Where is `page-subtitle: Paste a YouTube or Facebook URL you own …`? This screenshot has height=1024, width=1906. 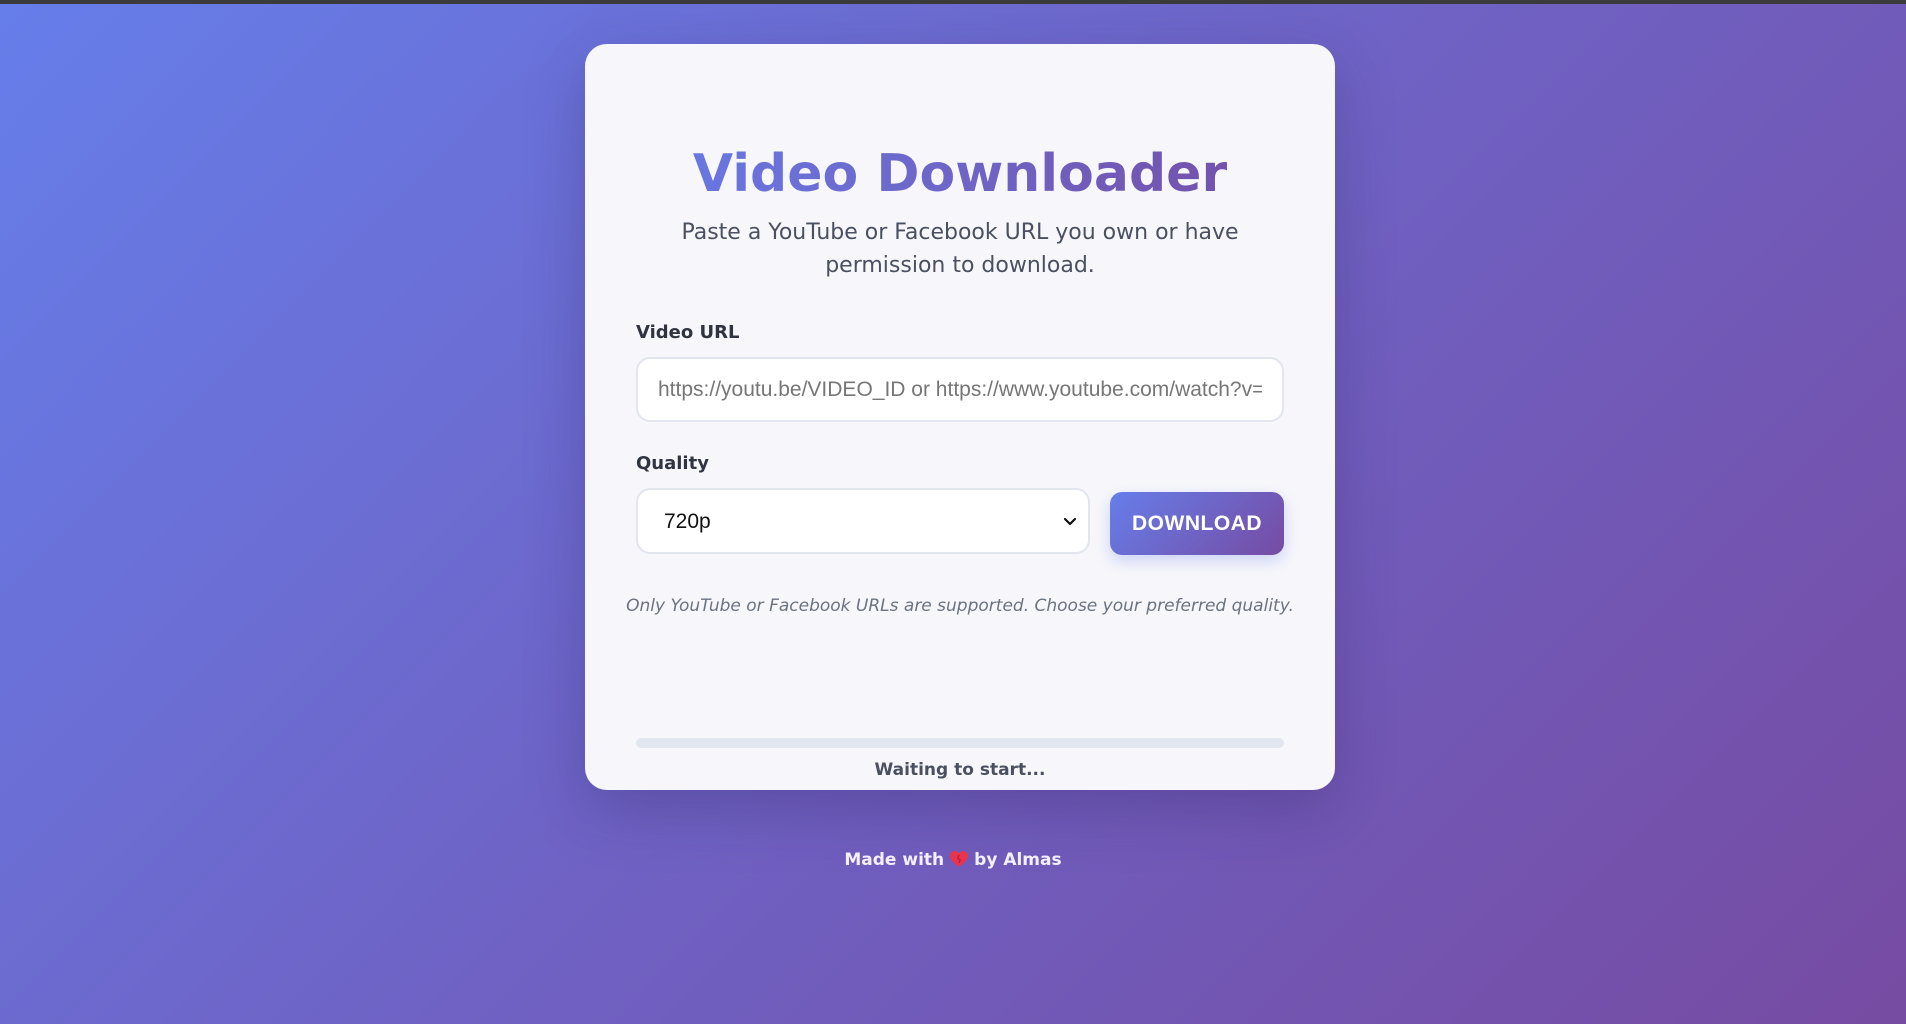 page-subtitle: Paste a YouTube or Facebook URL you own … is located at coordinates (960, 249).